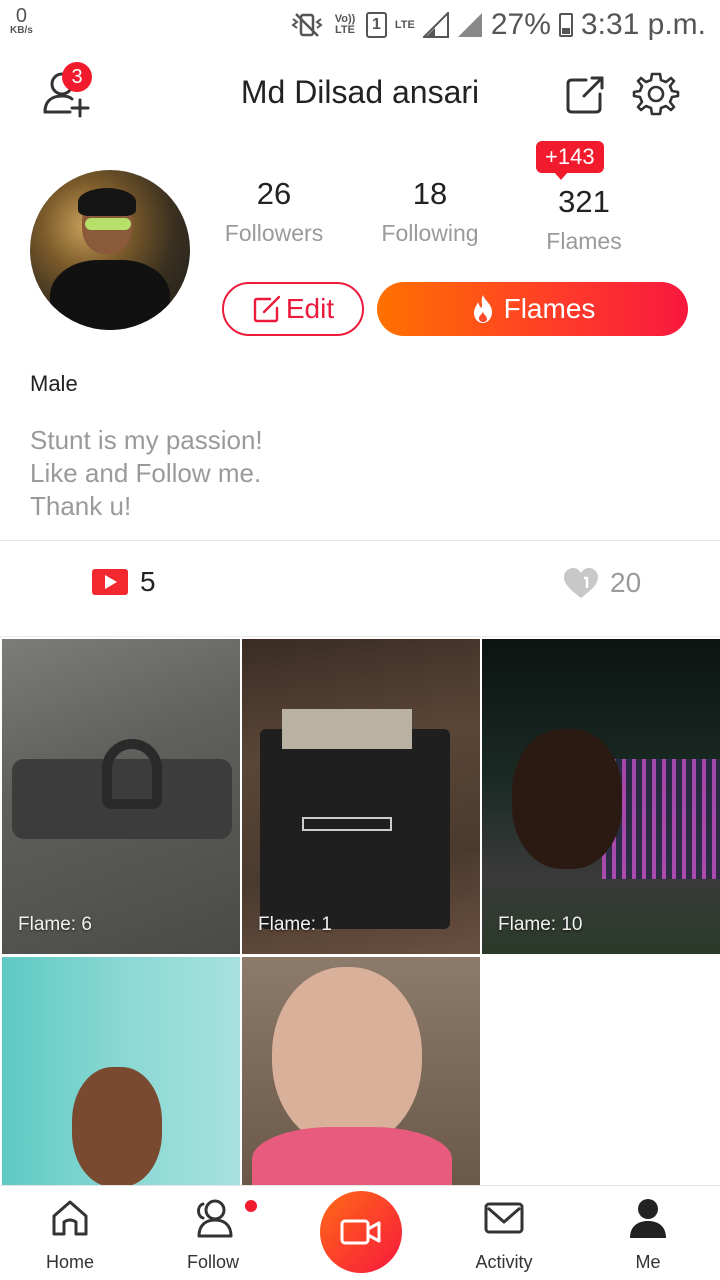 The width and height of the screenshot is (720, 1280). I want to click on flame-count-label: Flame: 6, so click(55, 924).